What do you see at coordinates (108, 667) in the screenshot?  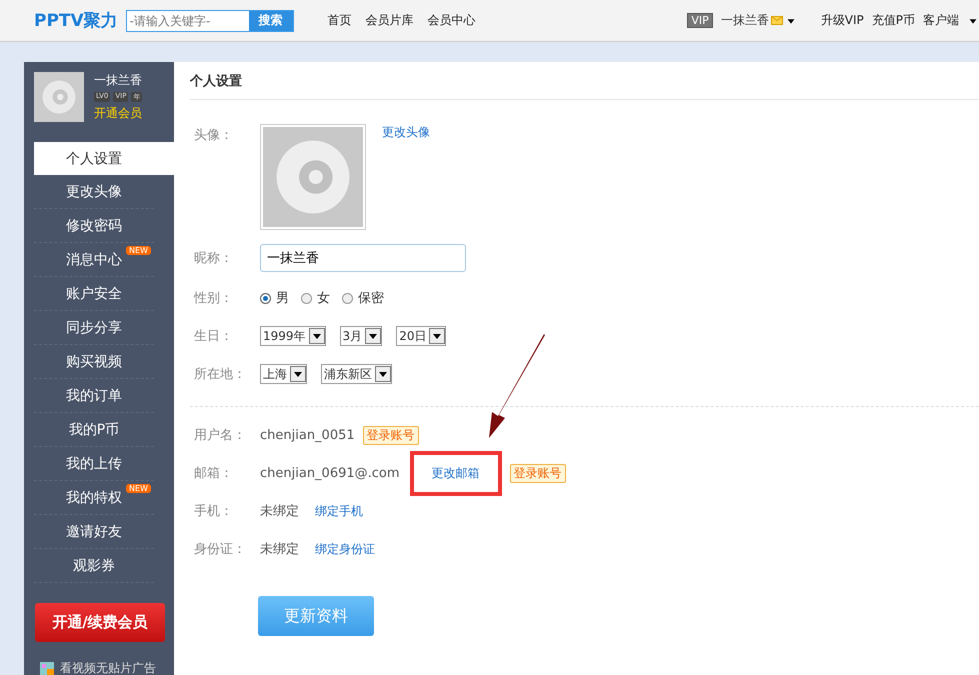 I see `promo-text: 看视频无贴片广告` at bounding box center [108, 667].